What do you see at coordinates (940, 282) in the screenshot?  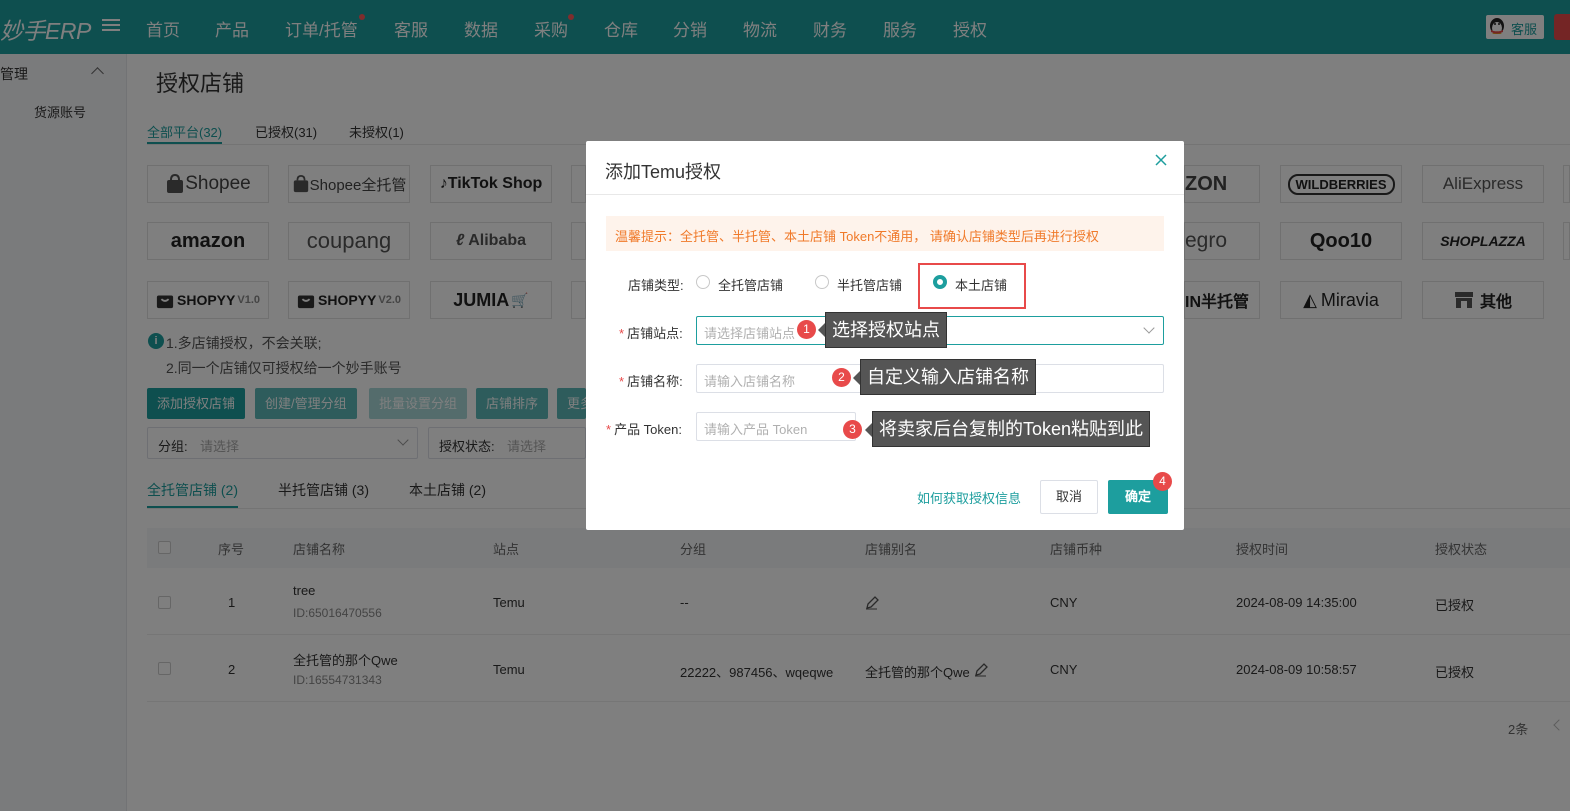 I see `radio-local` at bounding box center [940, 282].